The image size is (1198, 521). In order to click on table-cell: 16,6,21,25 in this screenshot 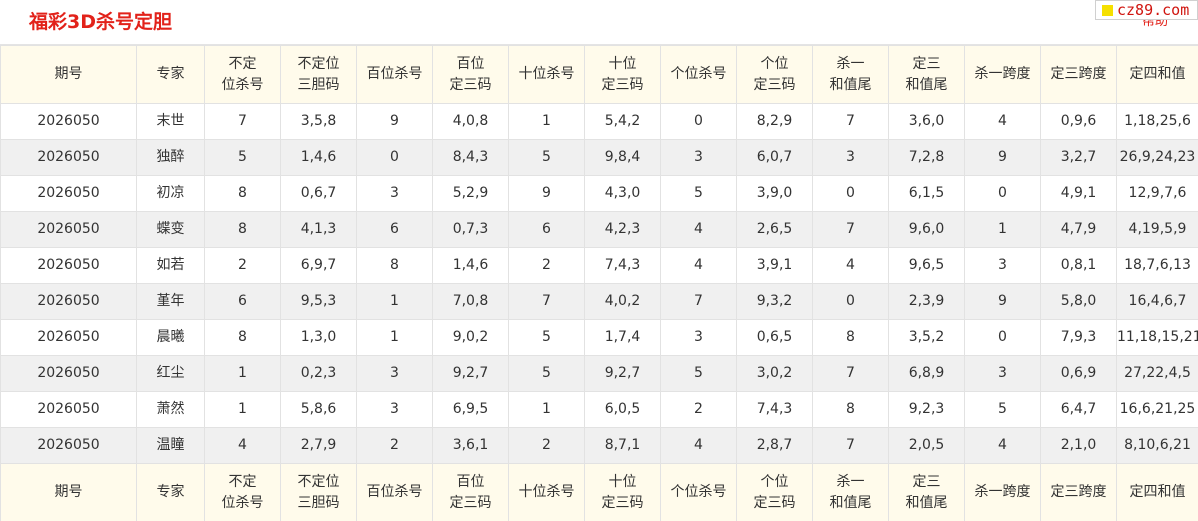, I will do `click(1157, 409)`.